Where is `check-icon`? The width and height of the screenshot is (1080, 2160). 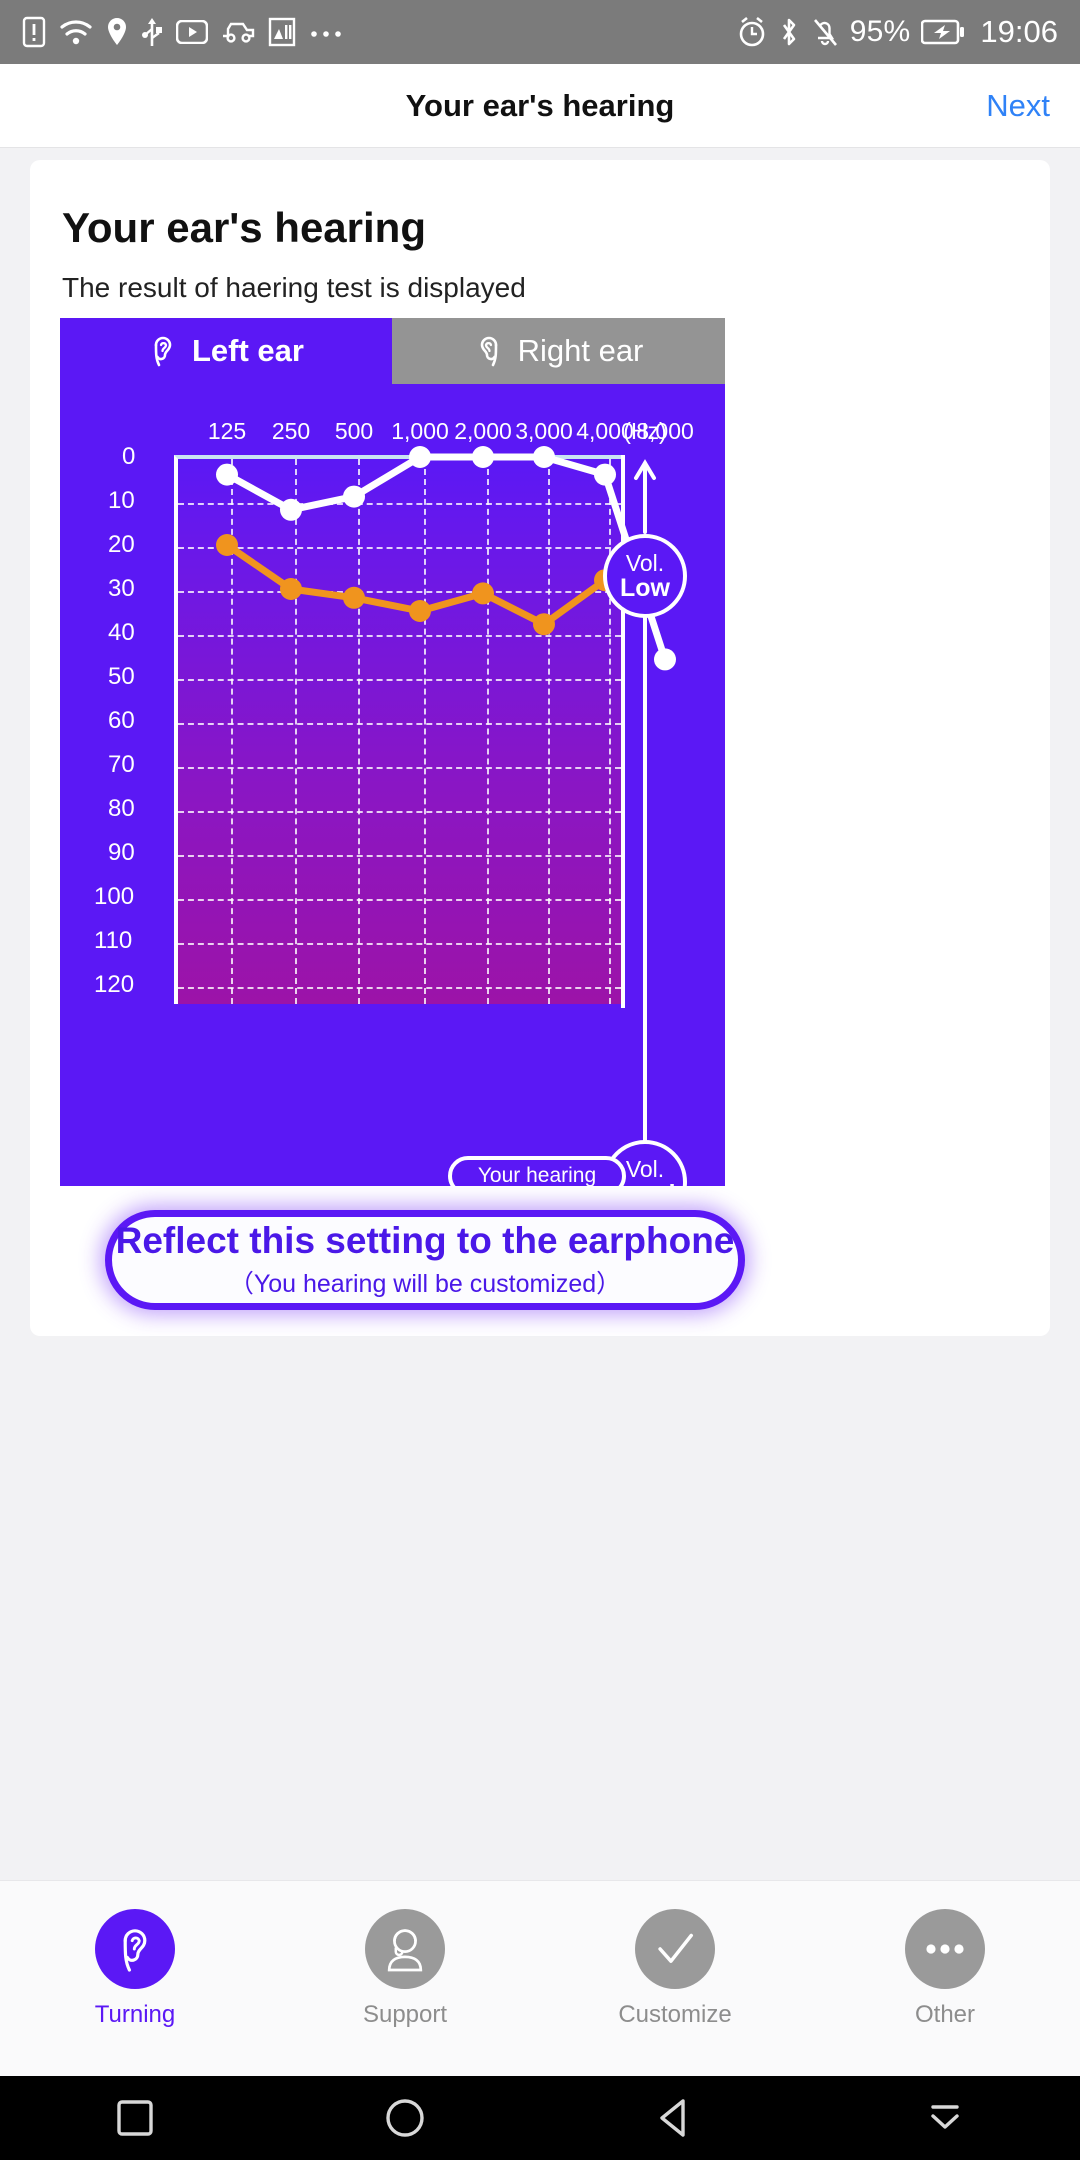
check-icon is located at coordinates (675, 1948).